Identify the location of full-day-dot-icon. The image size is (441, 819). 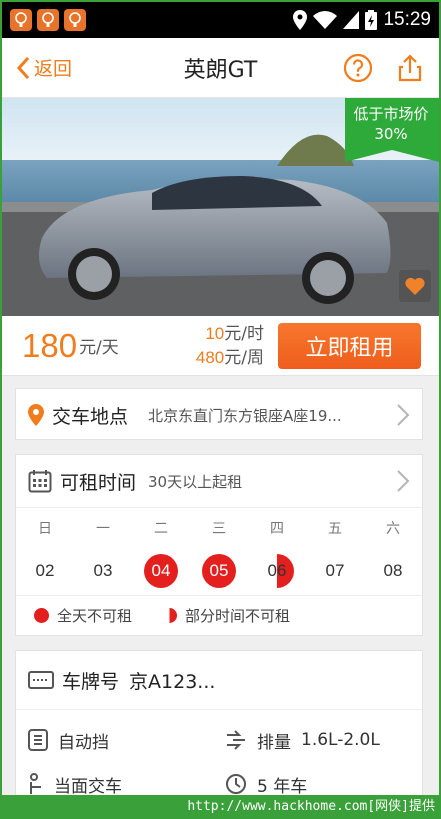
(41, 615).